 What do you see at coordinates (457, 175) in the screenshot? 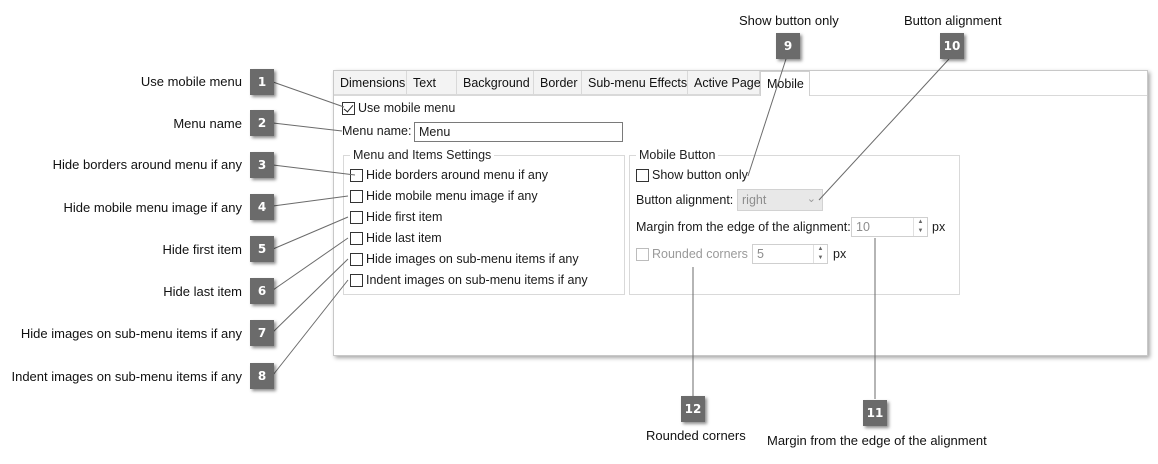
I see `hide-borders-label: Hide borders around menu if any` at bounding box center [457, 175].